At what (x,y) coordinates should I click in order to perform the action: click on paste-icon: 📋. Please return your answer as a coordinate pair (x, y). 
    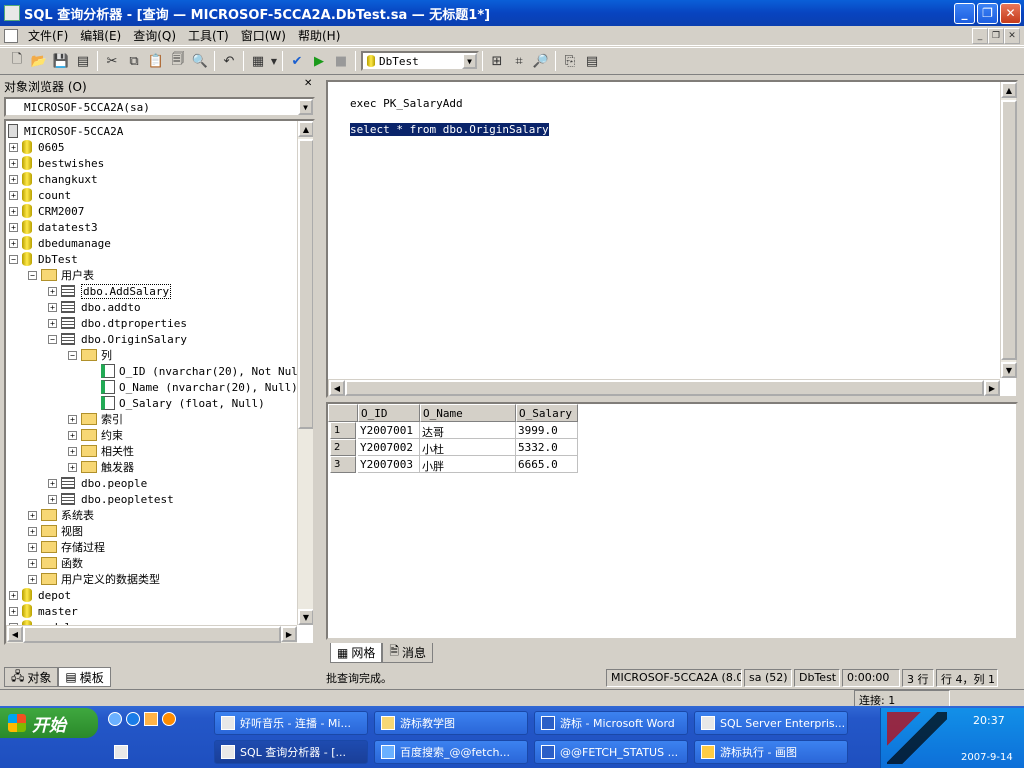
    Looking at the image, I should click on (156, 61).